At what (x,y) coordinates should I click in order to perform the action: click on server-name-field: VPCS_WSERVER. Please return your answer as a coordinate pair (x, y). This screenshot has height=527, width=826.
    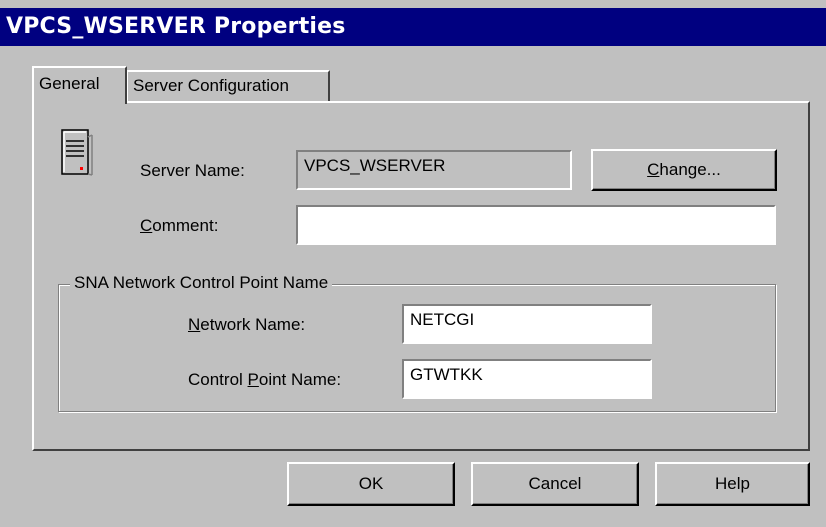
    Looking at the image, I should click on (434, 170).